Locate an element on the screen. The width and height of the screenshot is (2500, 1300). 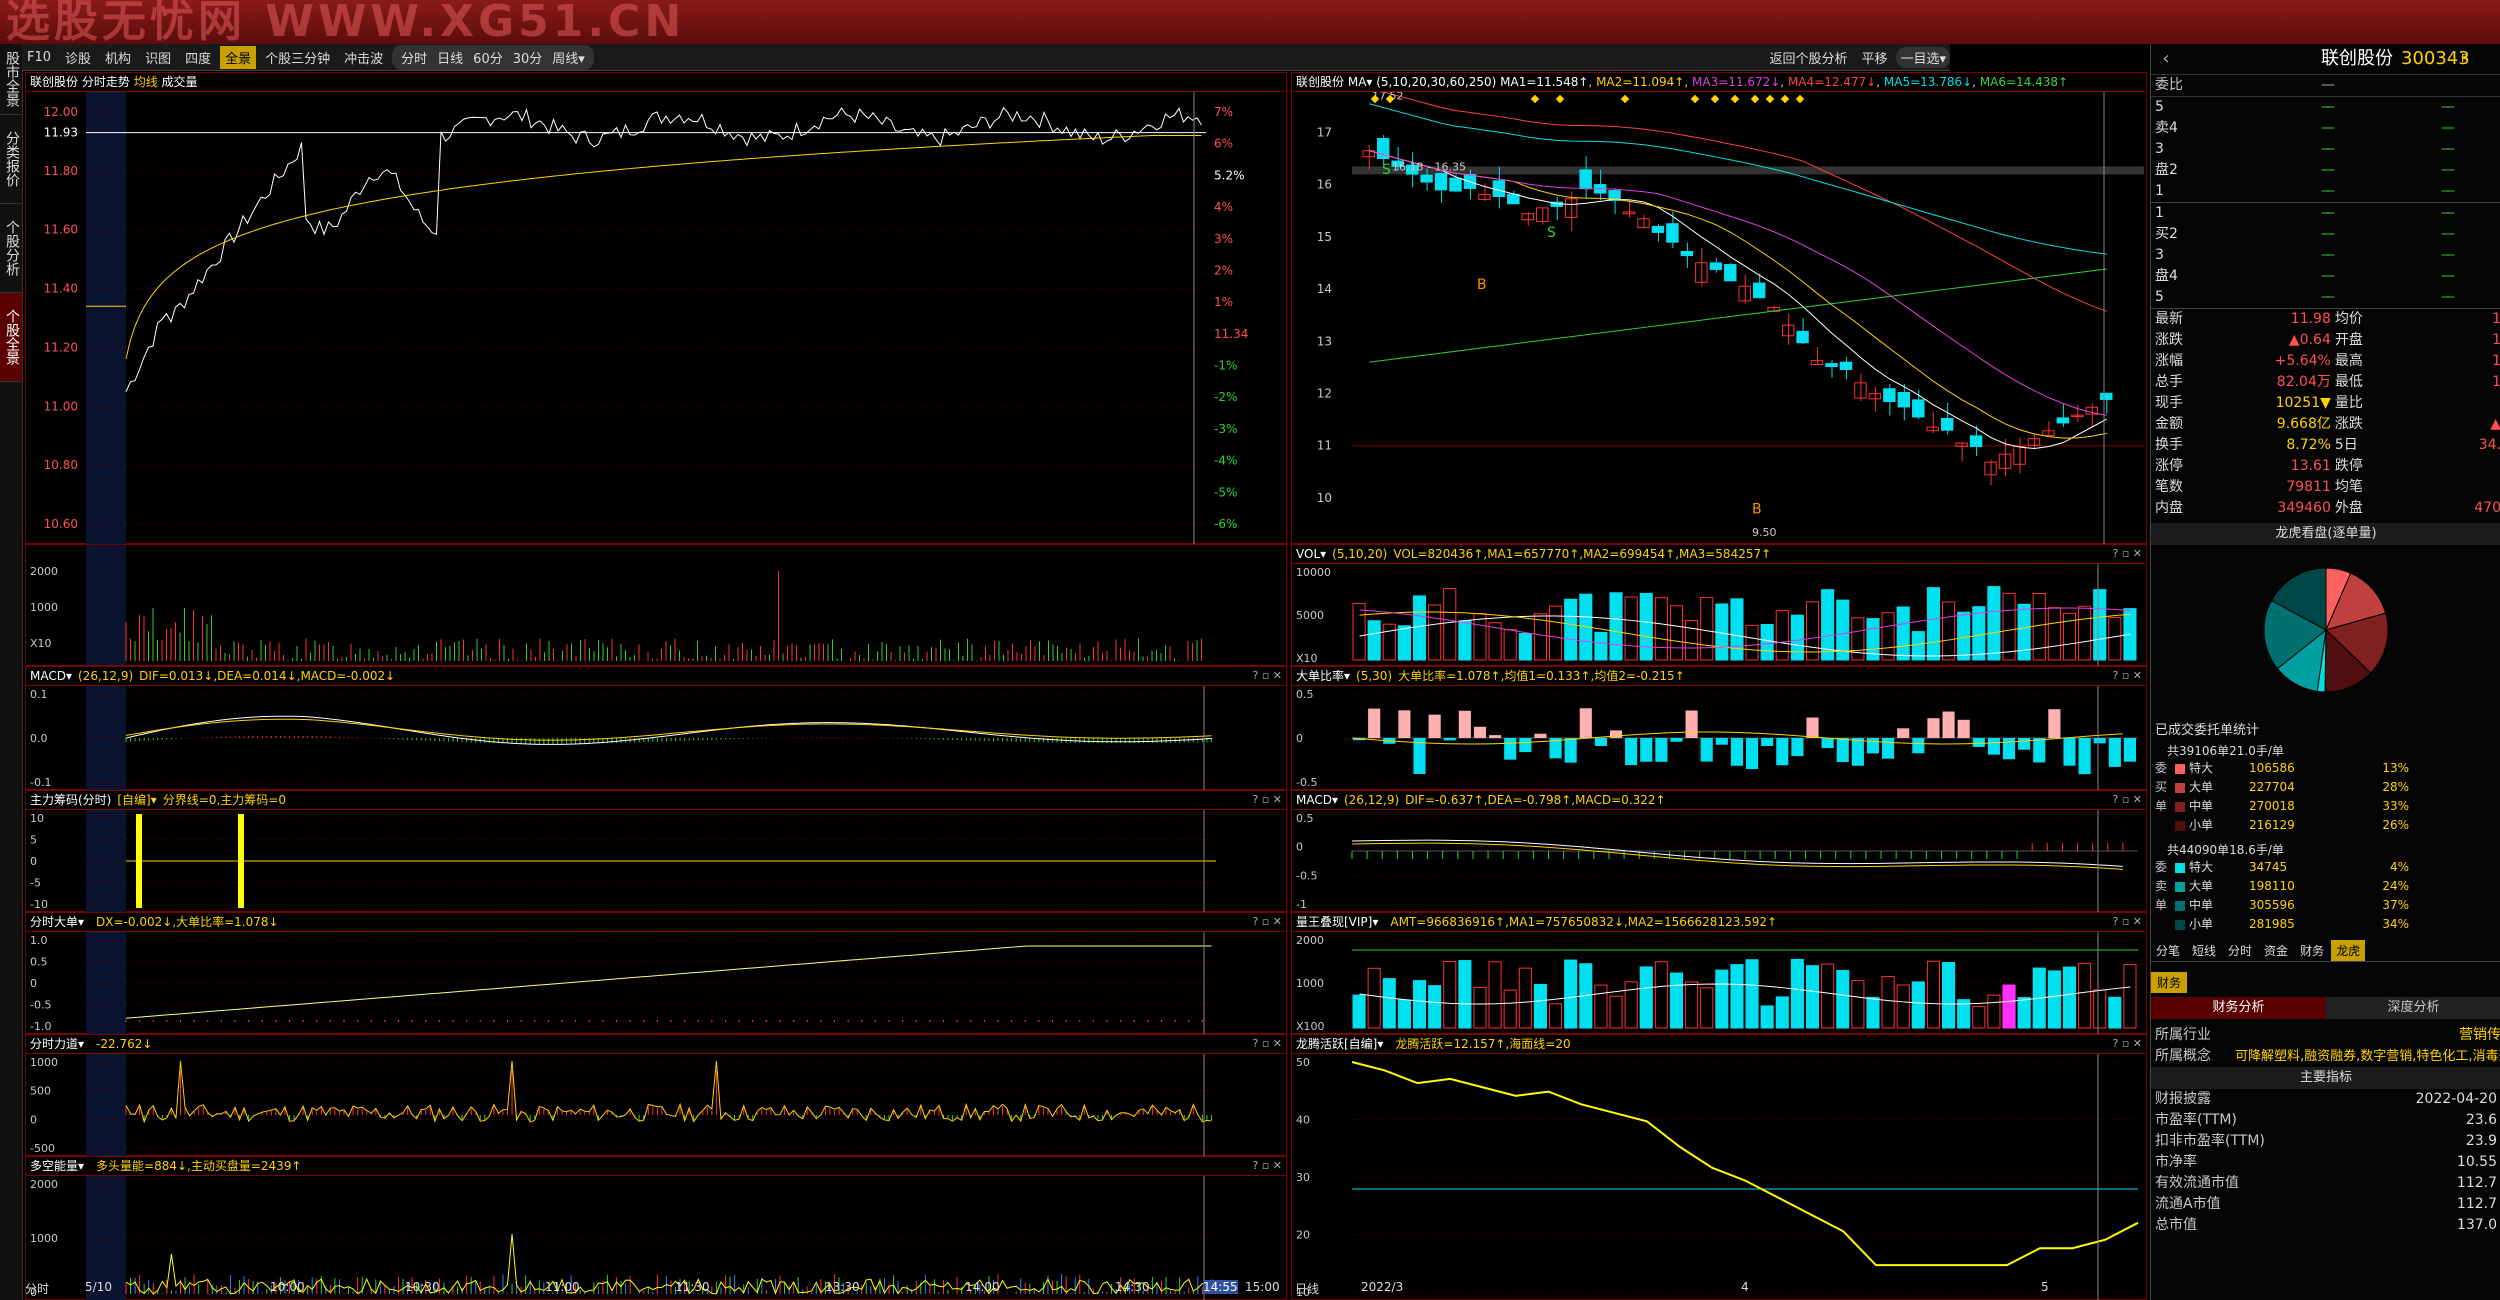
sidebar-tab: 资金 is located at coordinates (2276, 950).